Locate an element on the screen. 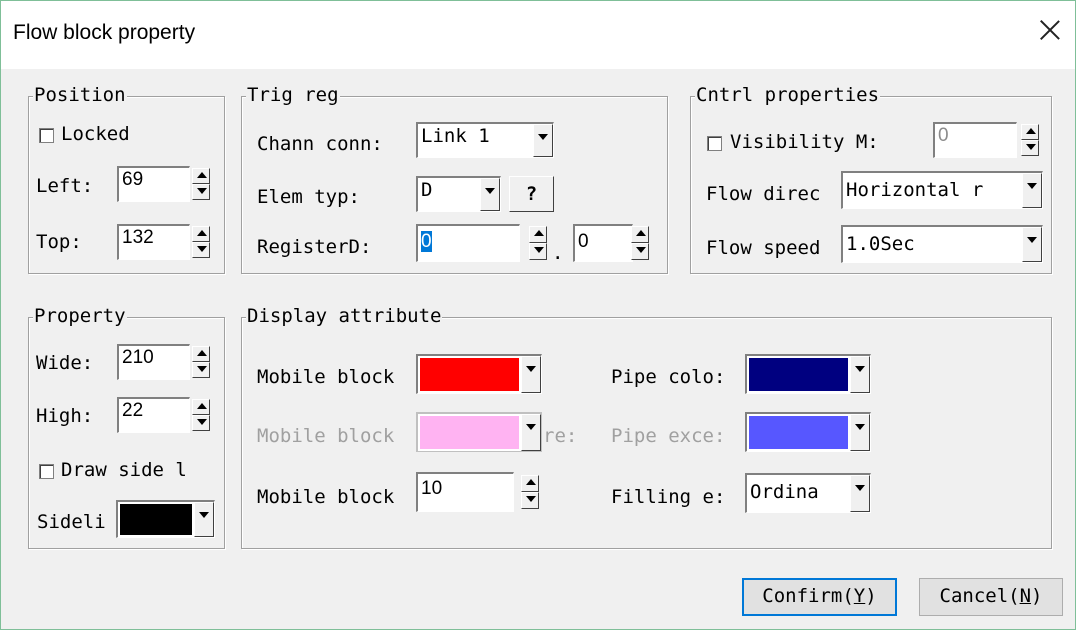  filling-select: Ordina is located at coordinates (808, 493).